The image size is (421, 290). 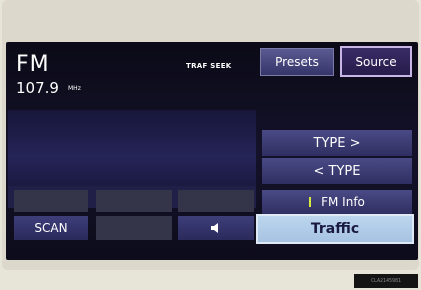 I want to click on band-label: FM, so click(x=33, y=64).